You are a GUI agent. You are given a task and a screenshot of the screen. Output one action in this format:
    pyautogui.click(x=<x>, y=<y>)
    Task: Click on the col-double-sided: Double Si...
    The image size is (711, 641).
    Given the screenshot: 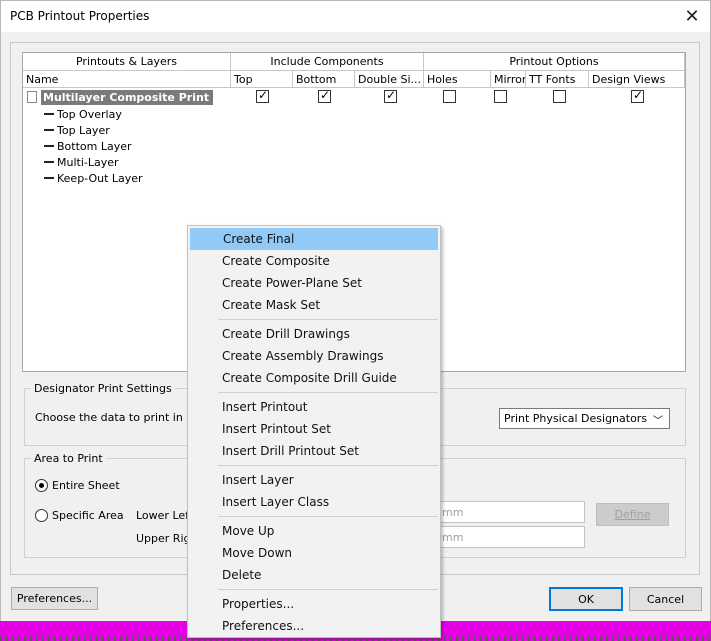 What is the action you would take?
    pyautogui.click(x=389, y=79)
    